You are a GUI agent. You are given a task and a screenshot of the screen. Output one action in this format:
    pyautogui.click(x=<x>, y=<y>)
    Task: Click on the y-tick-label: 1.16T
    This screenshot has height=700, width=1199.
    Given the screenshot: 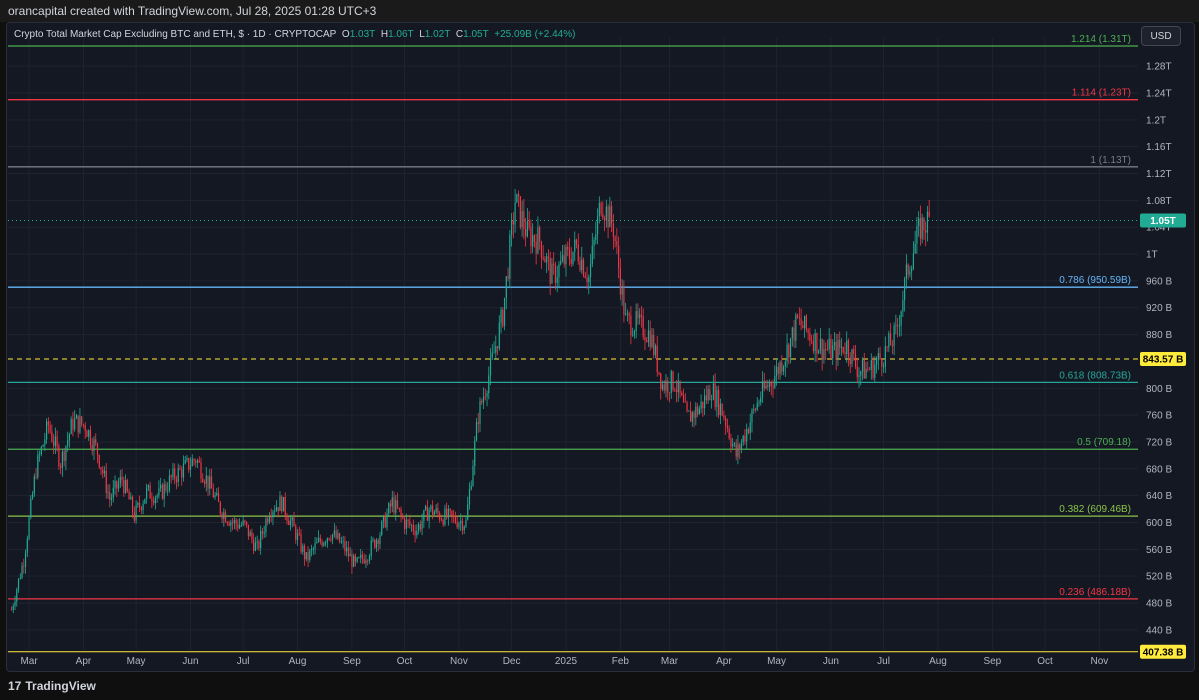 What is the action you would take?
    pyautogui.click(x=1159, y=147)
    